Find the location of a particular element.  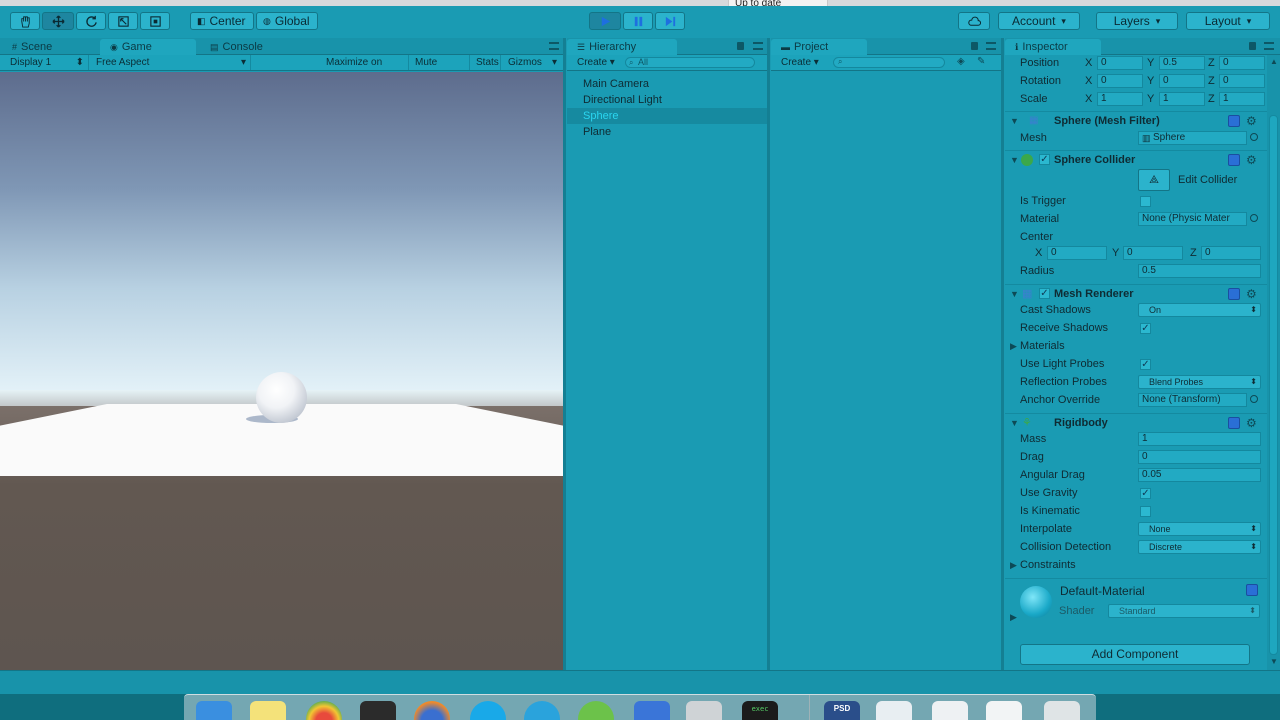

filter-by-label-icon: ✎ is located at coordinates (981, 61).